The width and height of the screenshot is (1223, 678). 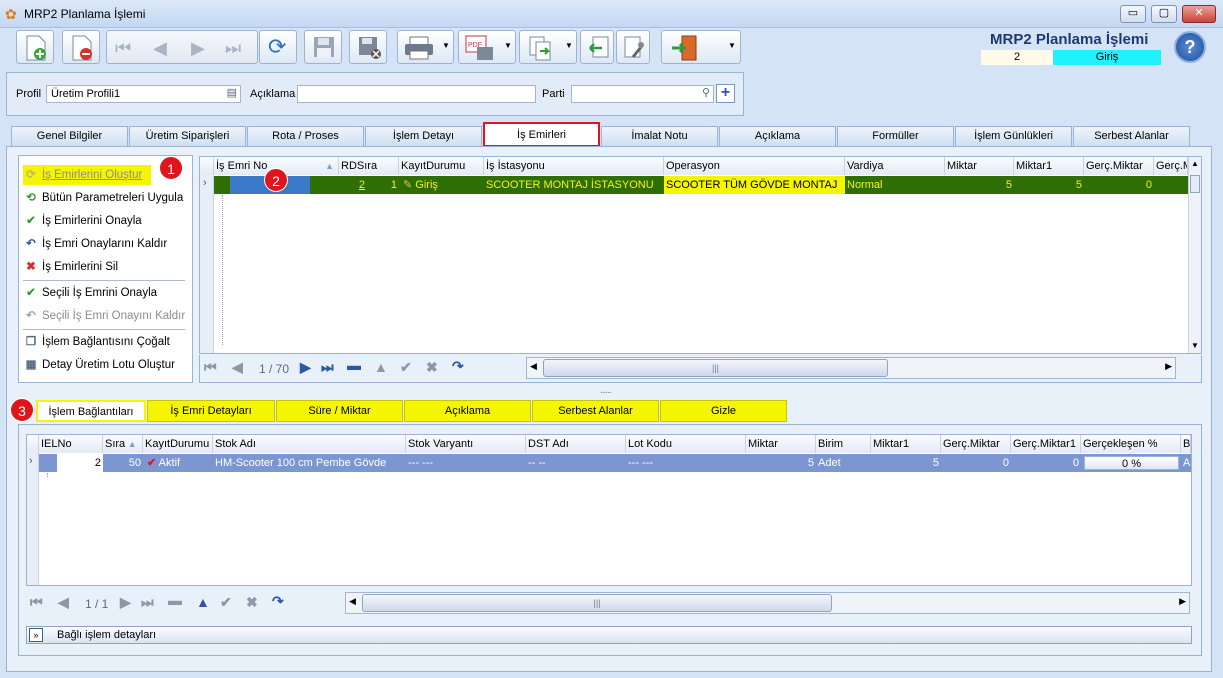 I want to click on parti-field: ⚲, so click(x=642, y=94).